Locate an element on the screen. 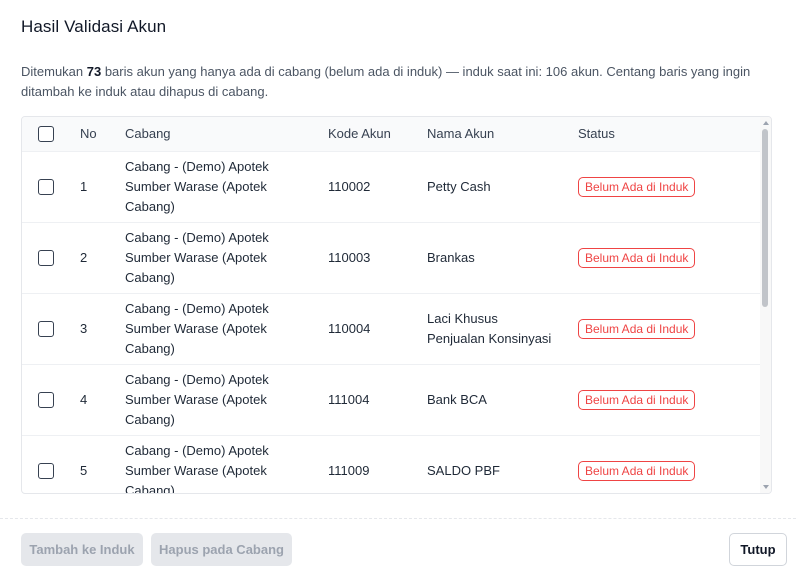 This screenshot has height=578, width=796. footer-divider is located at coordinates (398, 518).